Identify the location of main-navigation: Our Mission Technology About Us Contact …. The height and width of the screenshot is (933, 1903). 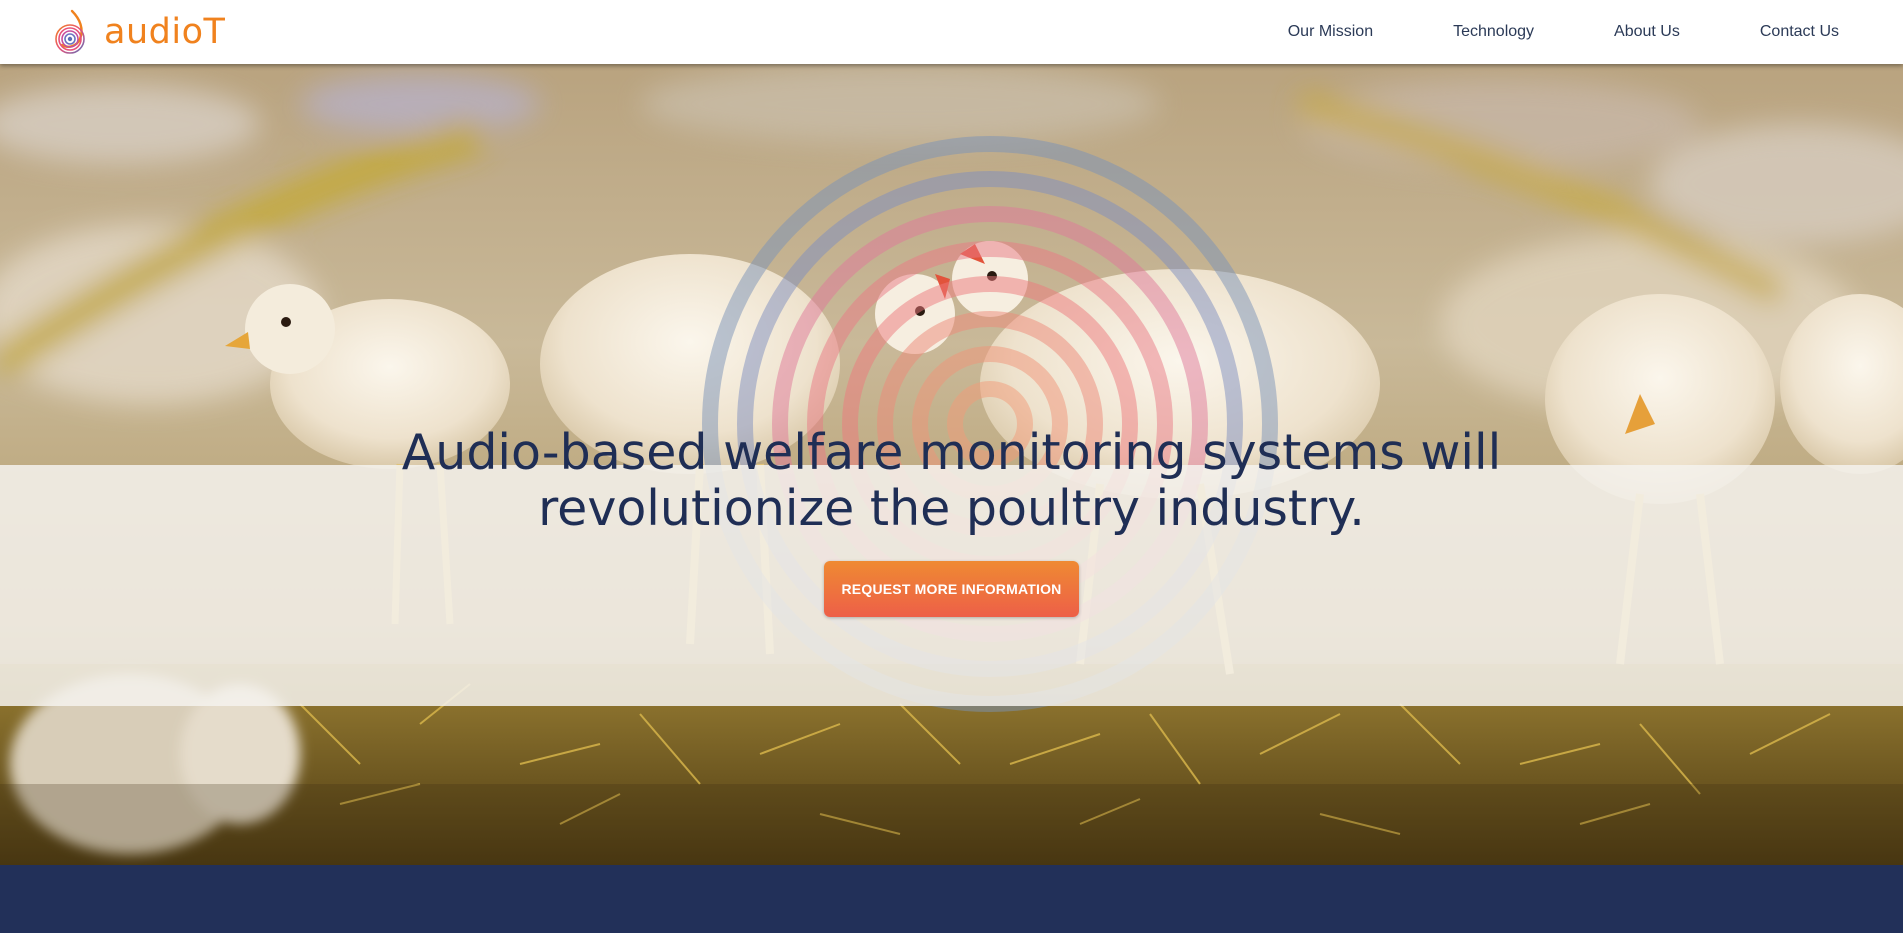
(1554, 32).